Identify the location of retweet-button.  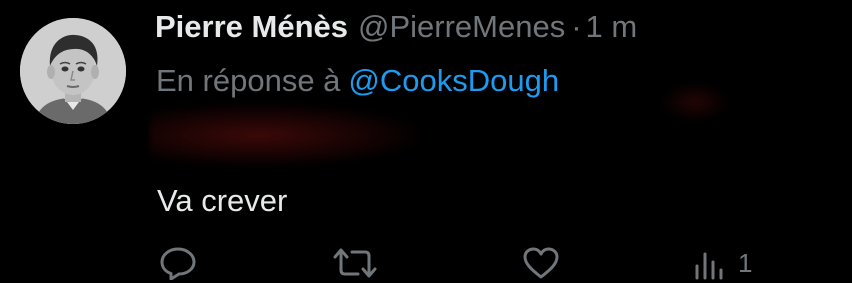
(355, 263).